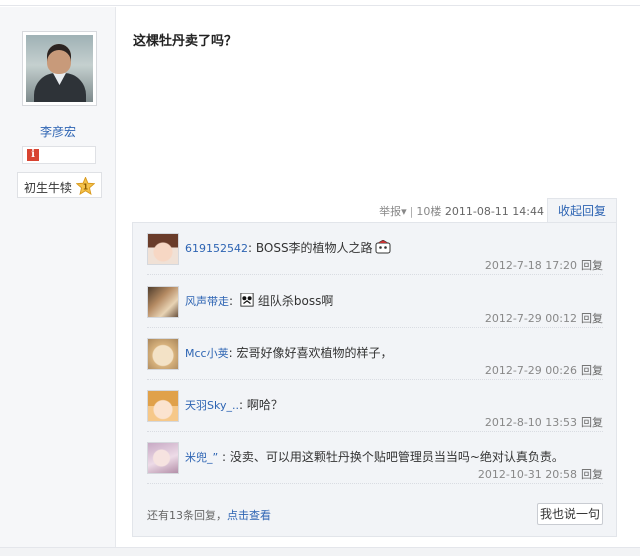 Image resolution: width=640 pixels, height=556 pixels. What do you see at coordinates (48, 188) in the screenshot?
I see `level-label: 初生牛犊` at bounding box center [48, 188].